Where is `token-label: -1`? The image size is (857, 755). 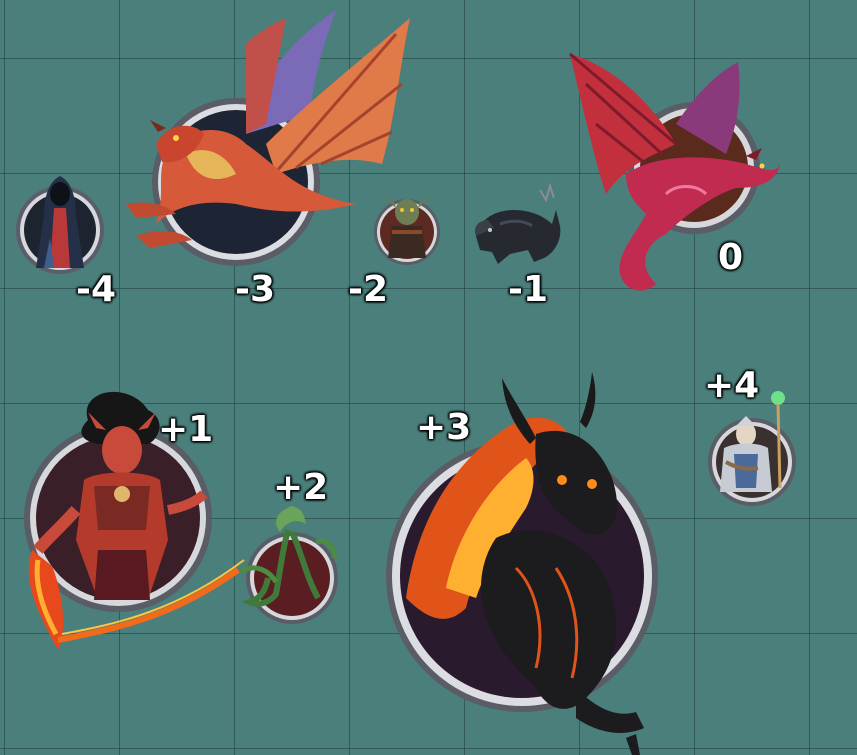 token-label: -1 is located at coordinates (528, 289).